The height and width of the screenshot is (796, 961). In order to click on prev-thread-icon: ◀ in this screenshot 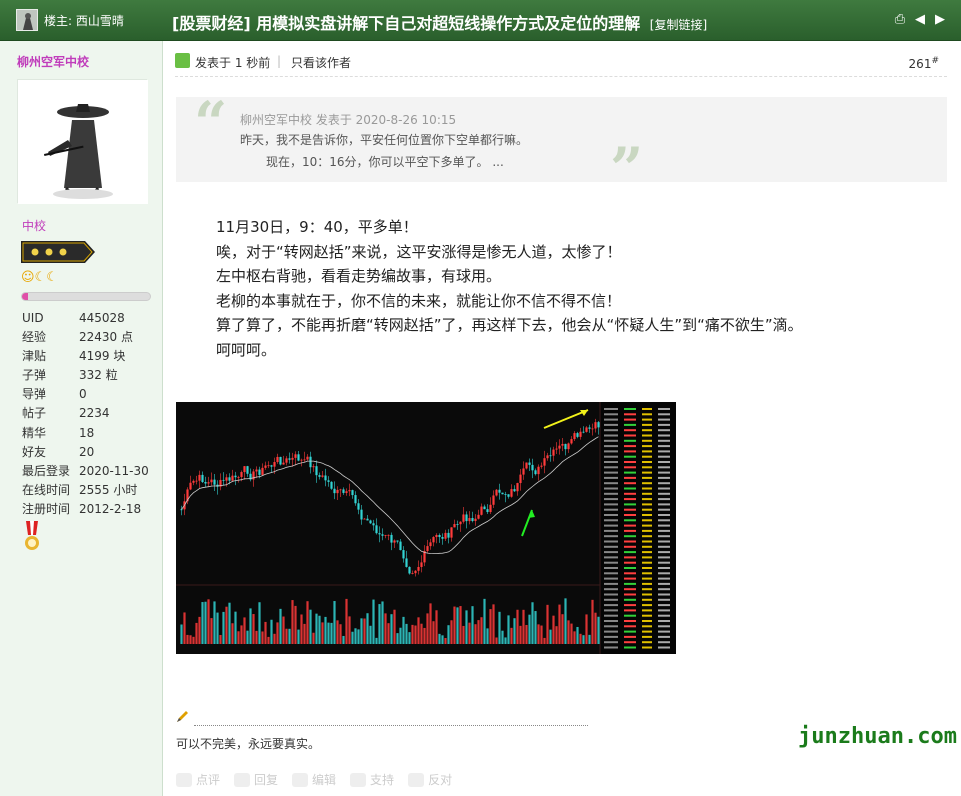, I will do `click(920, 20)`.